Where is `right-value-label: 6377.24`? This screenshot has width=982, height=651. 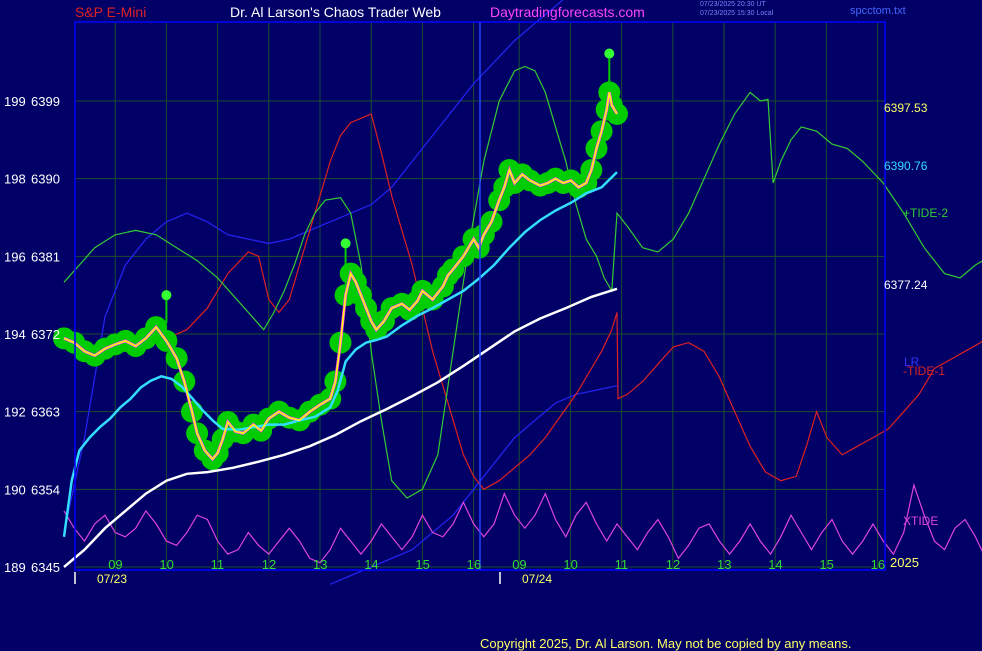 right-value-label: 6377.24 is located at coordinates (906, 285).